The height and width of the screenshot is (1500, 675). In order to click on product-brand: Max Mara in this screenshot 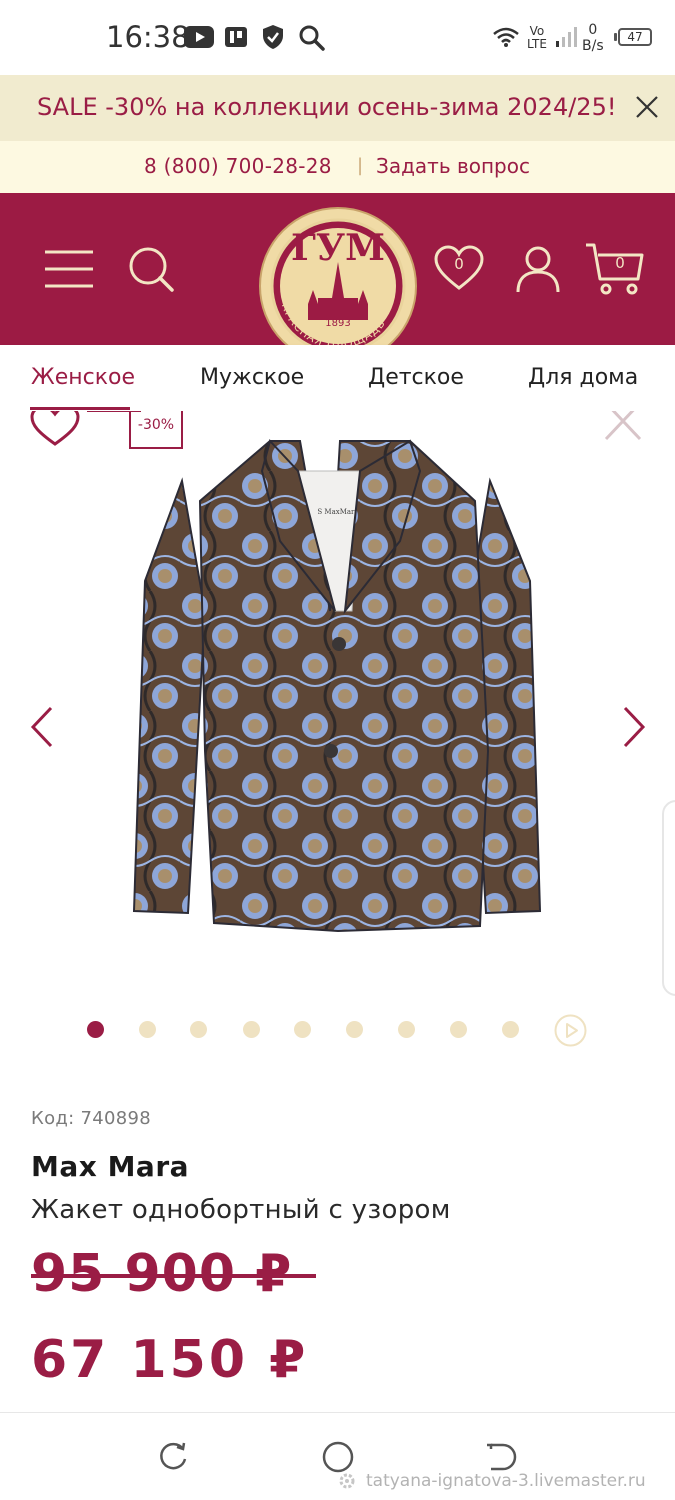, I will do `click(110, 1166)`.